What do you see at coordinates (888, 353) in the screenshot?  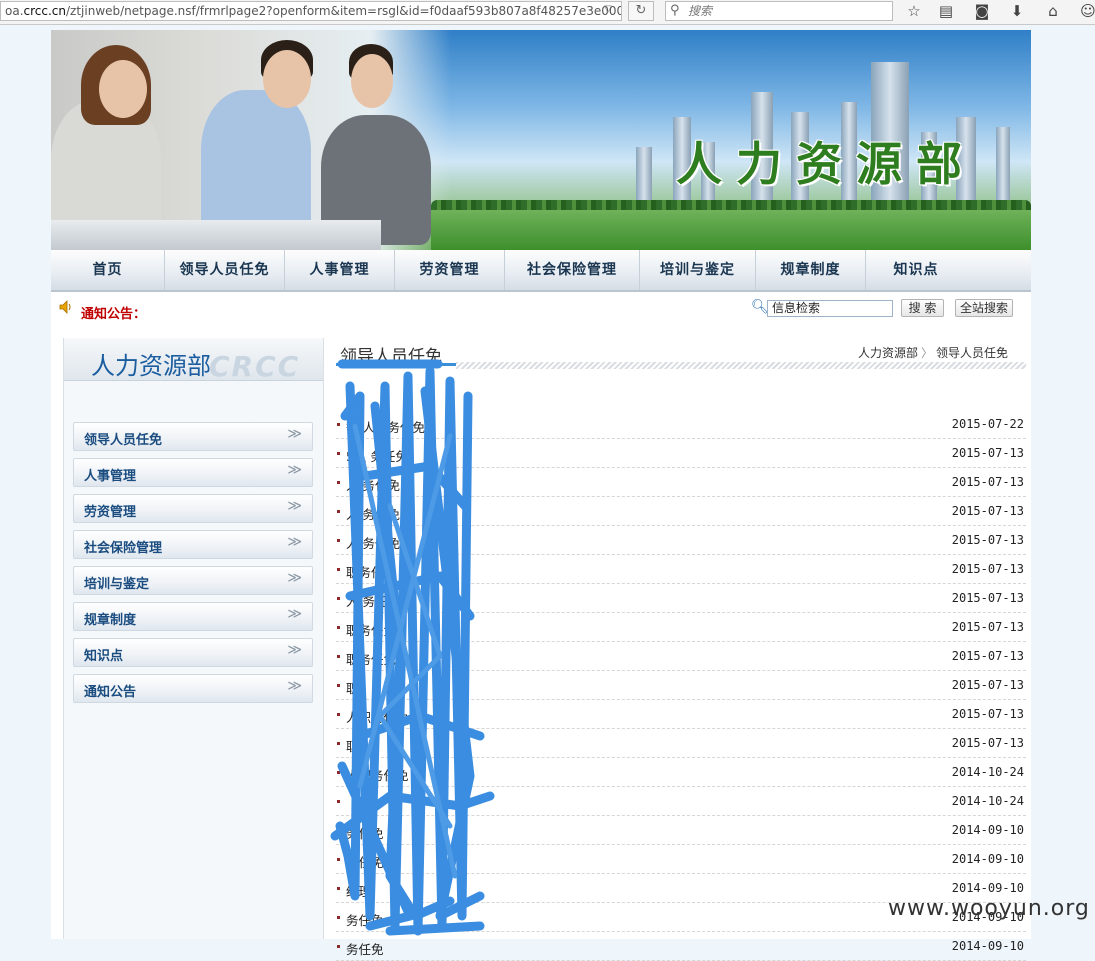 I see `breadcrumb-item: 人力资源部` at bounding box center [888, 353].